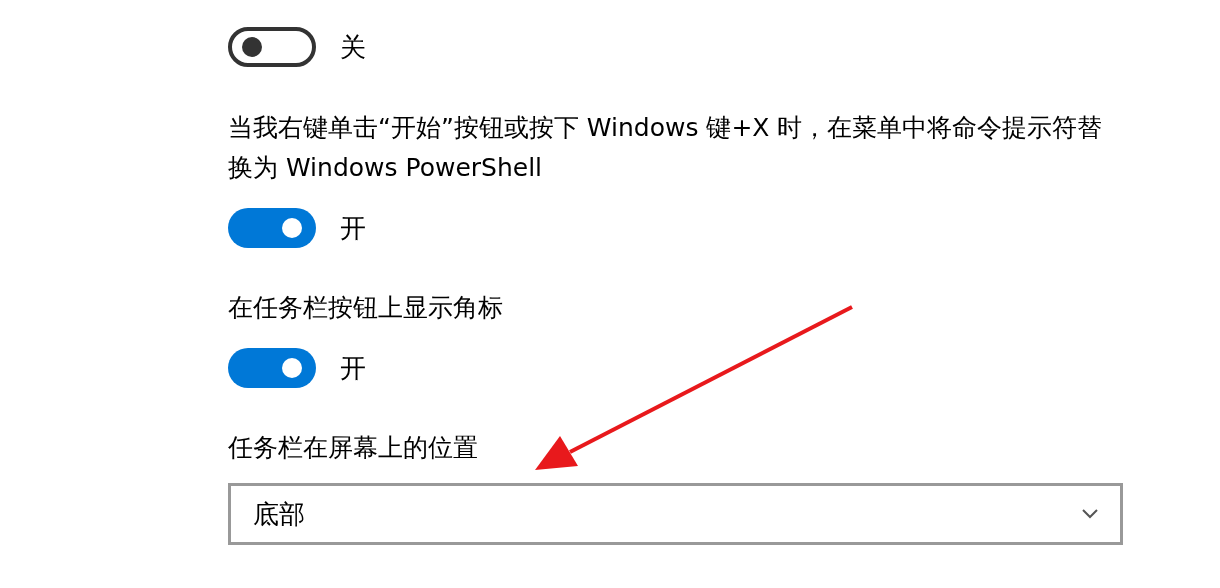  What do you see at coordinates (353, 448) in the screenshot?
I see `setting-label: 任务栏在屏幕上的位置` at bounding box center [353, 448].